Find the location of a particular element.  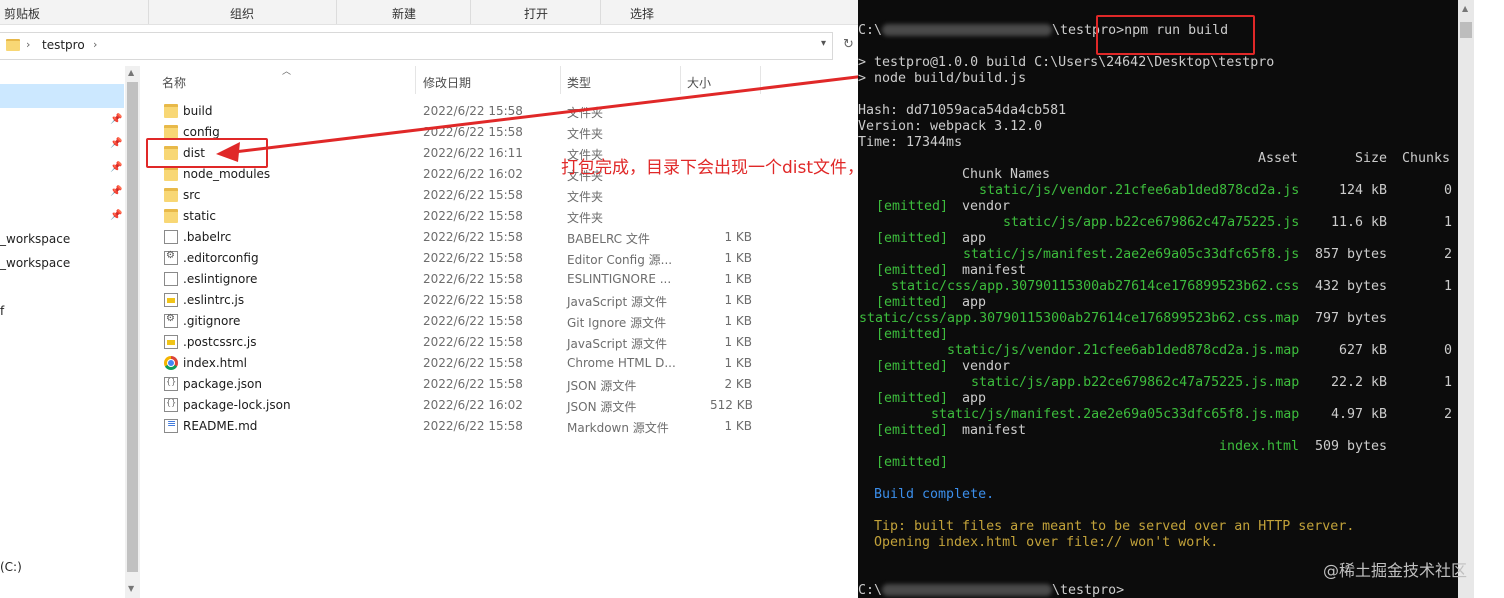

terminal-asset-size: 11.6 kB is located at coordinates (1359, 222).